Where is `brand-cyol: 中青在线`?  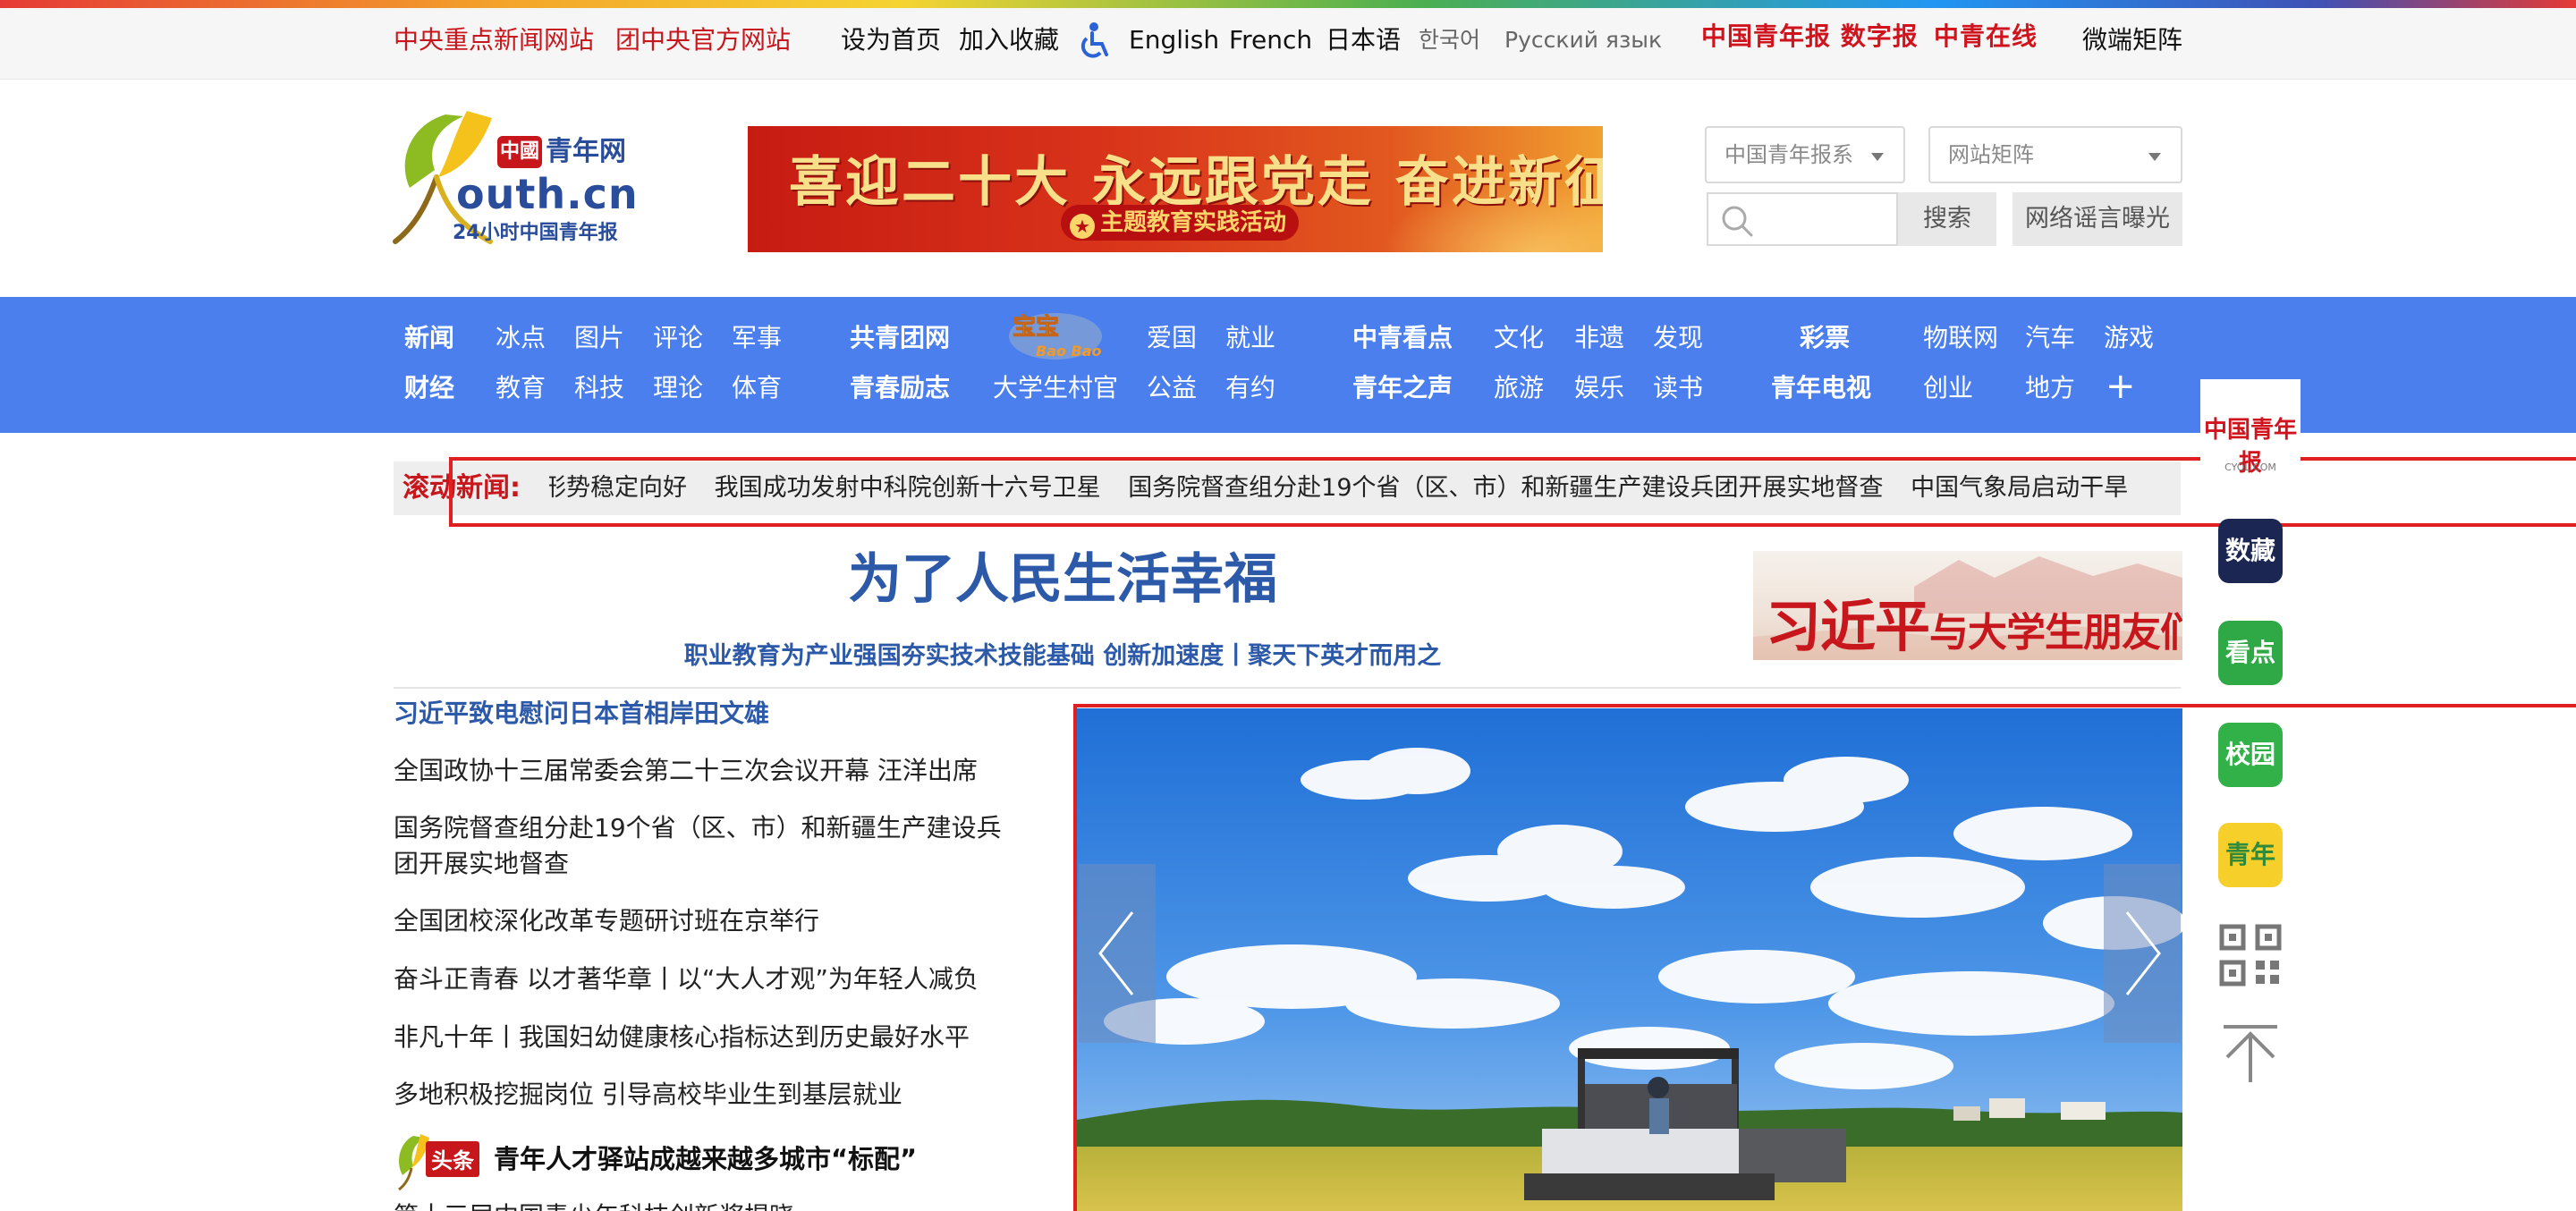
brand-cyol: 中青在线 is located at coordinates (1986, 37).